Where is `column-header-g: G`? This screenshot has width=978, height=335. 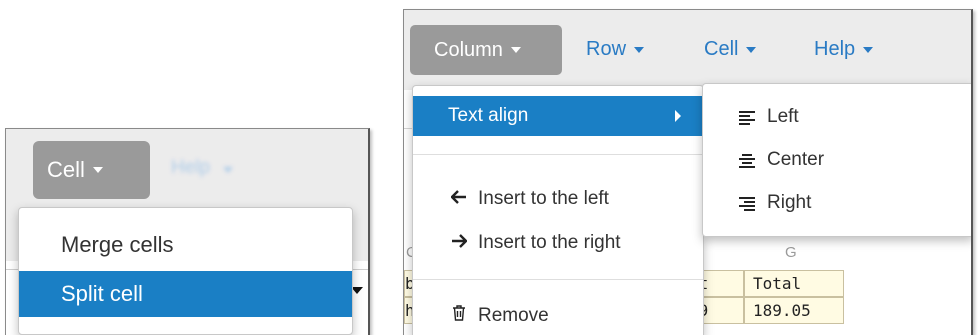 column-header-g: G is located at coordinates (791, 252).